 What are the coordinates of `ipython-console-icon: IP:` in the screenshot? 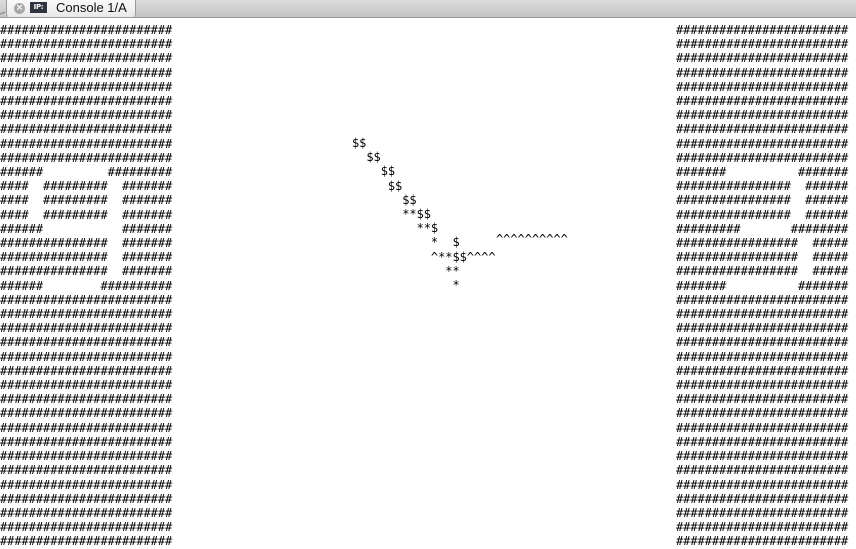 It's located at (38, 7).